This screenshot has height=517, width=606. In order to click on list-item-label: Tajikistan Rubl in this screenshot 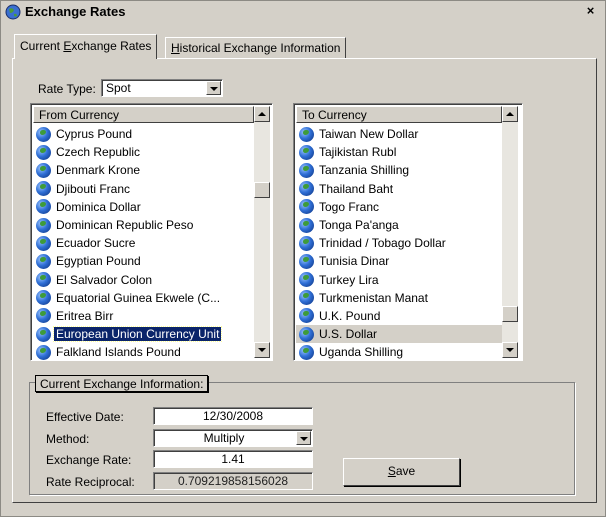, I will do `click(358, 152)`.